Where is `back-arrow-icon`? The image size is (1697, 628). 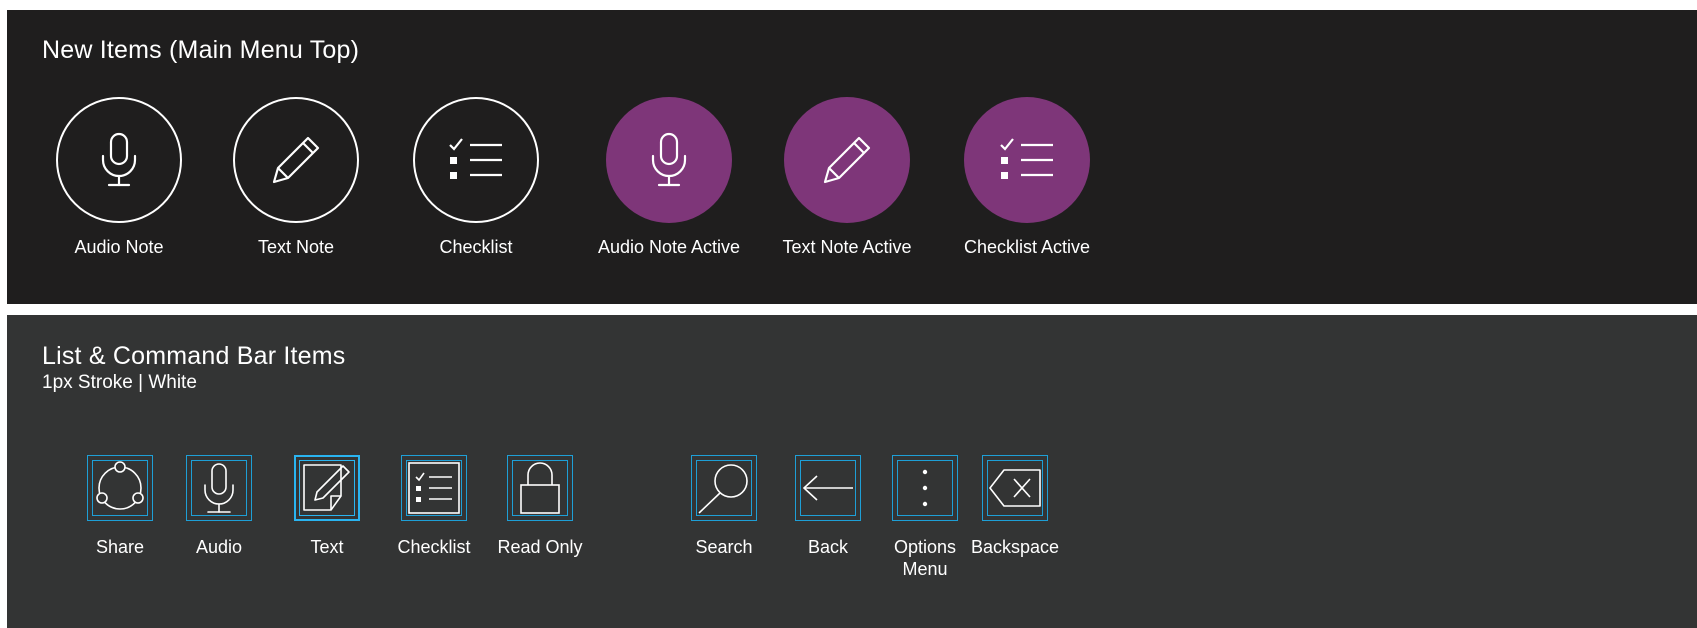
back-arrow-icon is located at coordinates (827, 488).